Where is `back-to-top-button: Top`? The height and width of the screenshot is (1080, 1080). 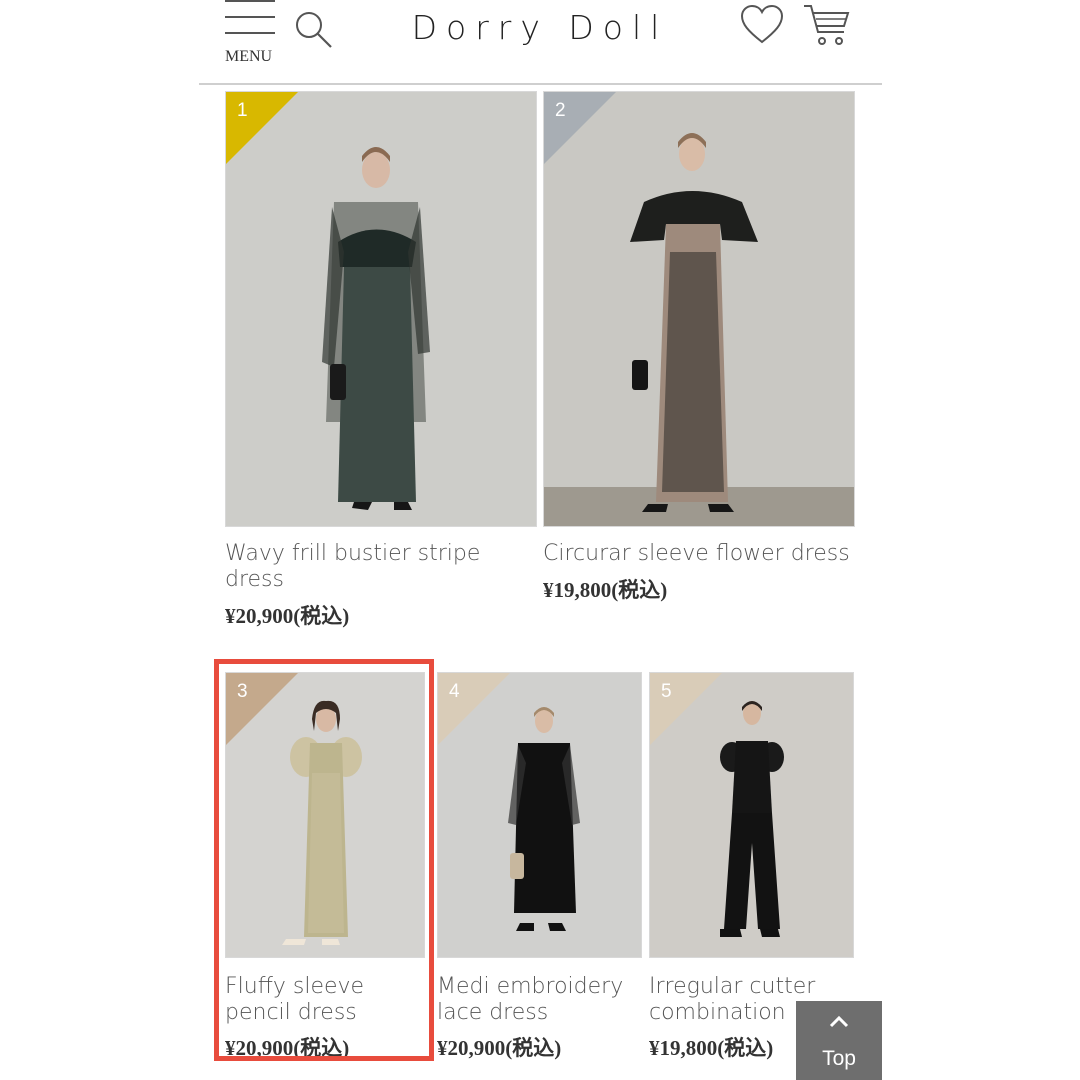 back-to-top-button: Top is located at coordinates (839, 1040).